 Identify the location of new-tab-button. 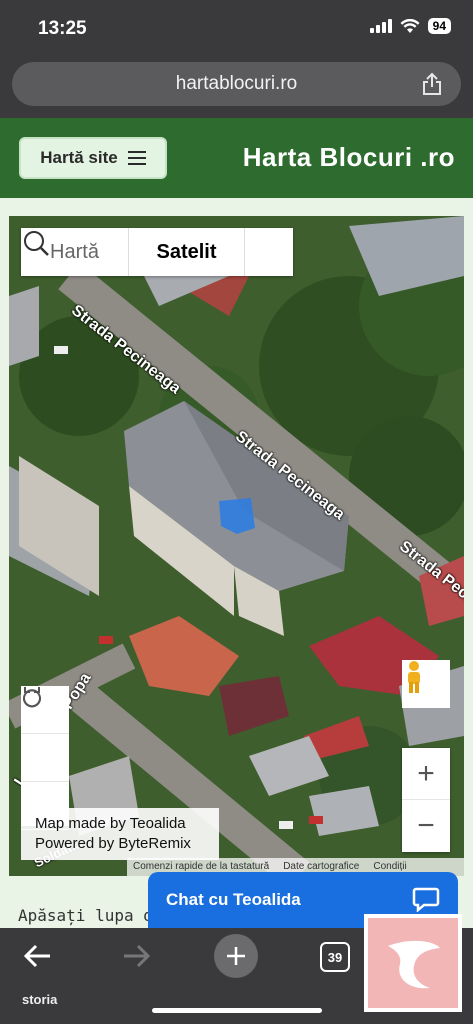
(236, 956).